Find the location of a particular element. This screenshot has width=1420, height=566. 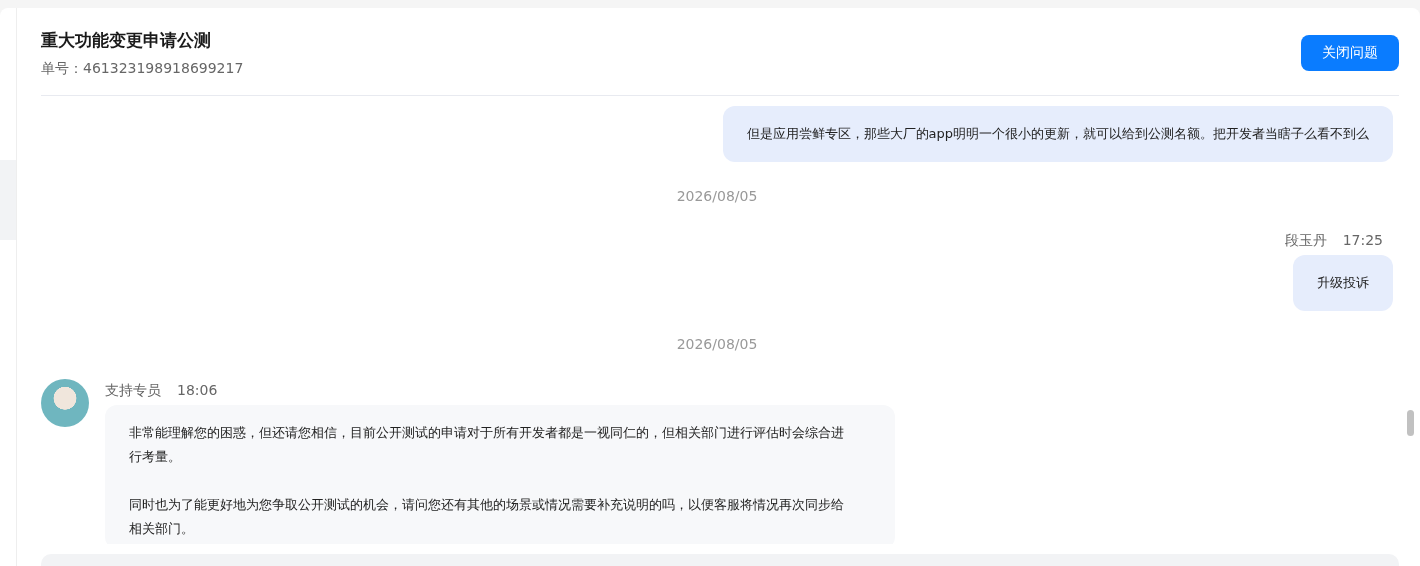

message-time: 17:25 is located at coordinates (1362, 239).